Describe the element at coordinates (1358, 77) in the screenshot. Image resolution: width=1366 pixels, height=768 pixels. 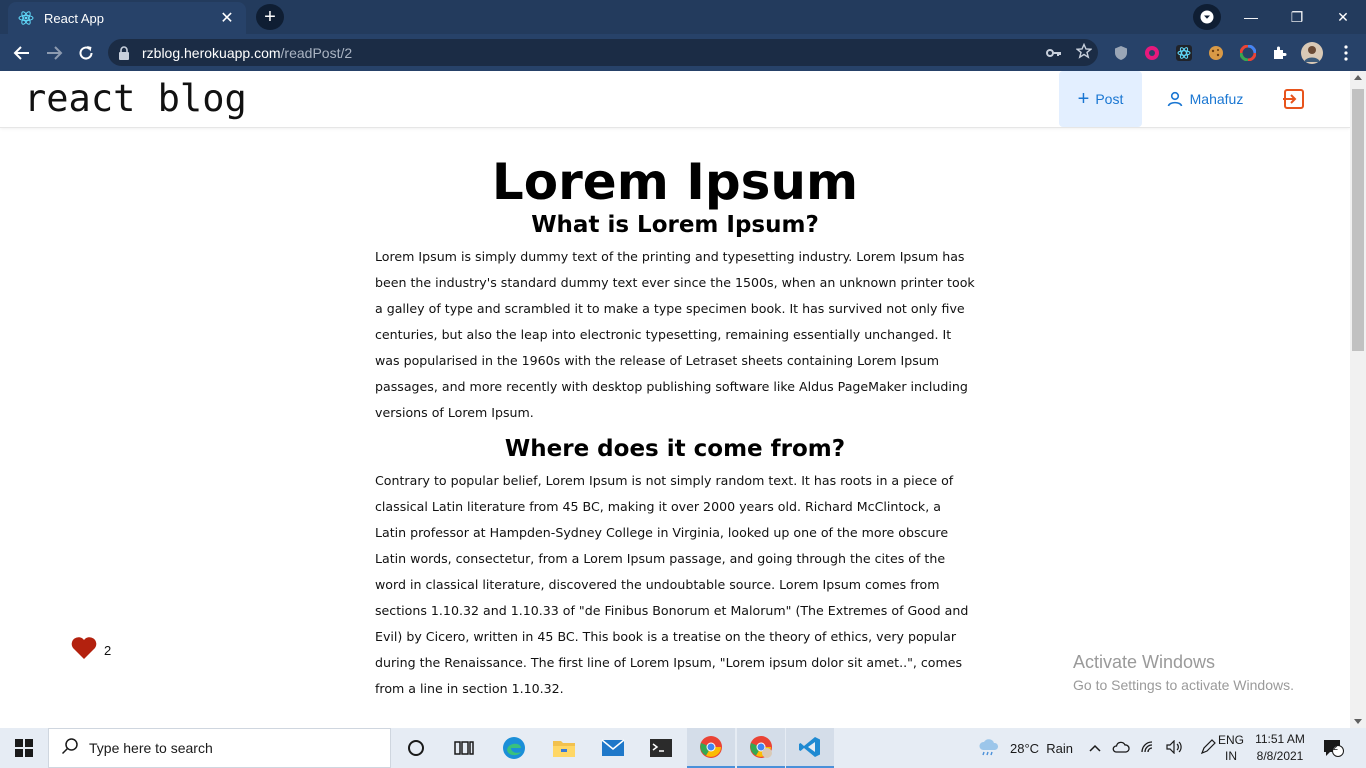
I see `scroll-up-icon` at that location.